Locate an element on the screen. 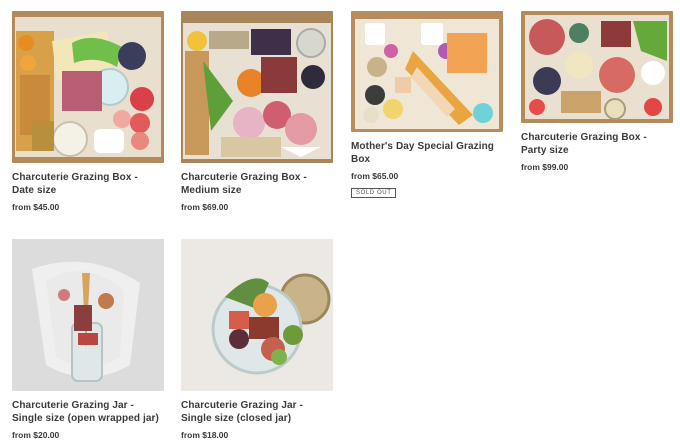  product-price: from $69.00 is located at coordinates (205, 207).